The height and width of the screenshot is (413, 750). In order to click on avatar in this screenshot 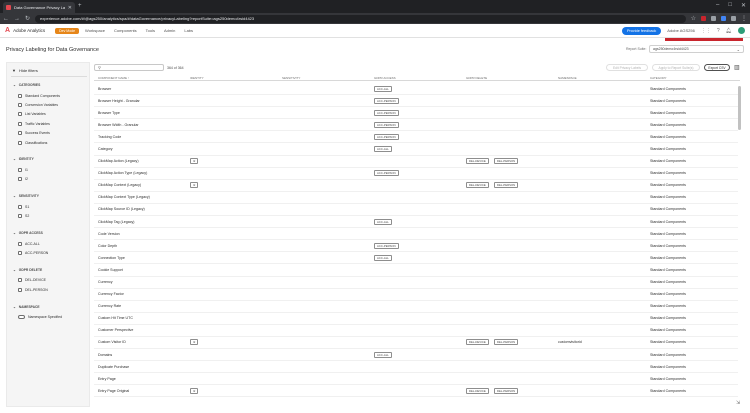, I will do `click(741, 30)`.